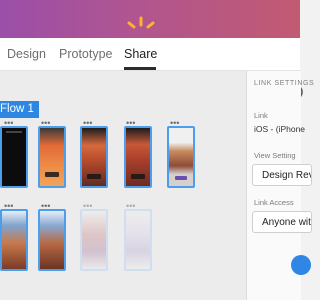 This screenshot has width=320, height=300. I want to click on flow-label-text: Flow 1, so click(17, 109).